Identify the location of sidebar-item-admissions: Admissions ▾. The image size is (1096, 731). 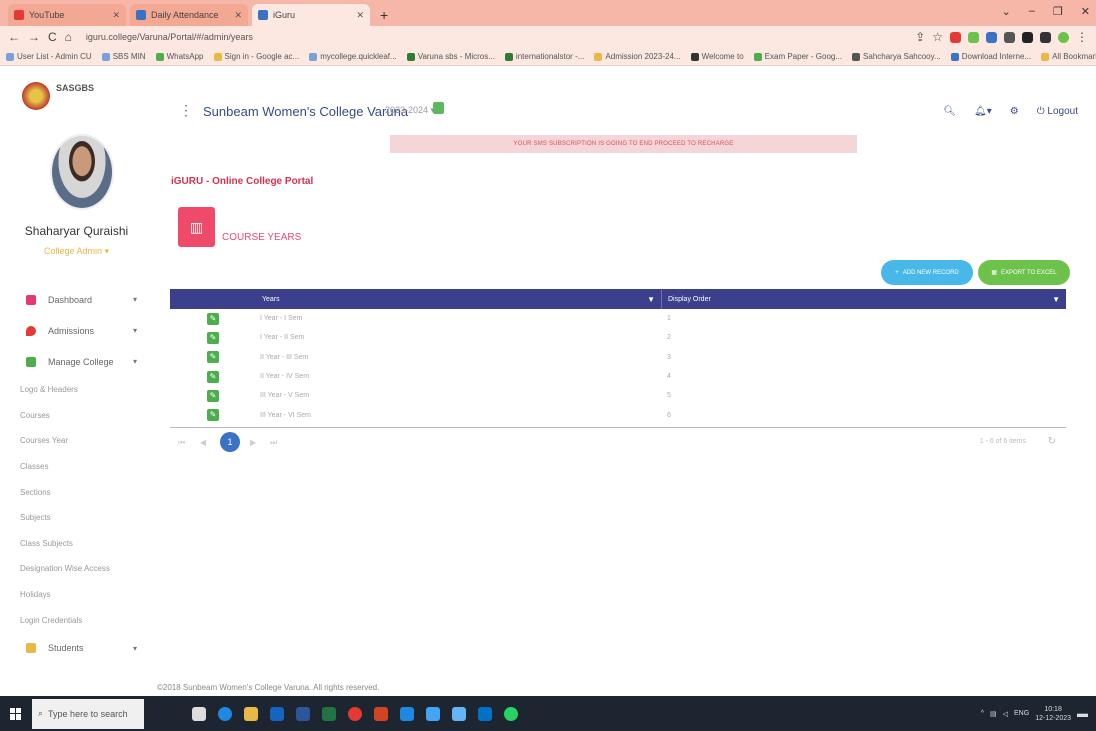
(76, 330).